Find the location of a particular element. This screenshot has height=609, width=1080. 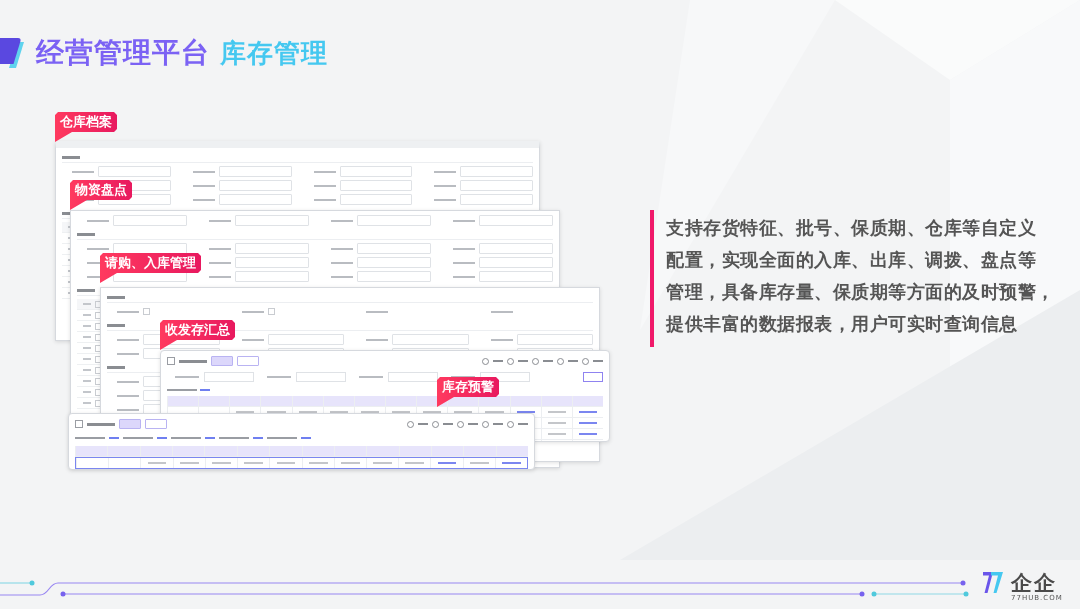

page-title: 经营管理平台 is located at coordinates (123, 53).